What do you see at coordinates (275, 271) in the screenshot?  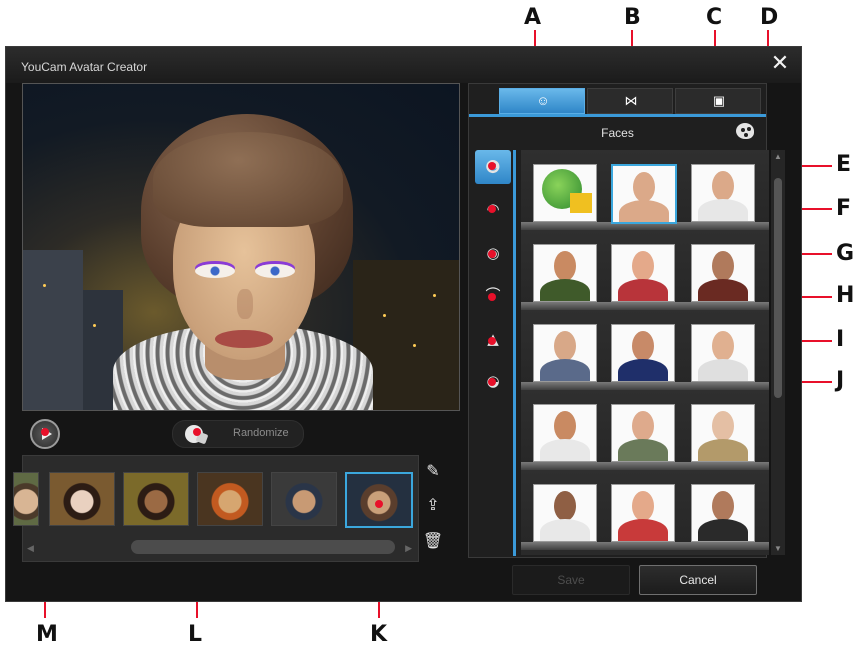 I see `avatar-eye-right` at bounding box center [275, 271].